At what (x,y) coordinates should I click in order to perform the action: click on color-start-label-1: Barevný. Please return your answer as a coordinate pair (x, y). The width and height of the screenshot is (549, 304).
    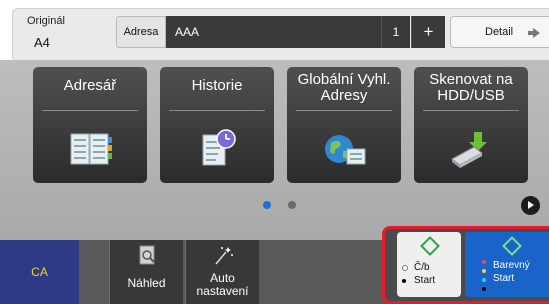
    Looking at the image, I should click on (511, 265).